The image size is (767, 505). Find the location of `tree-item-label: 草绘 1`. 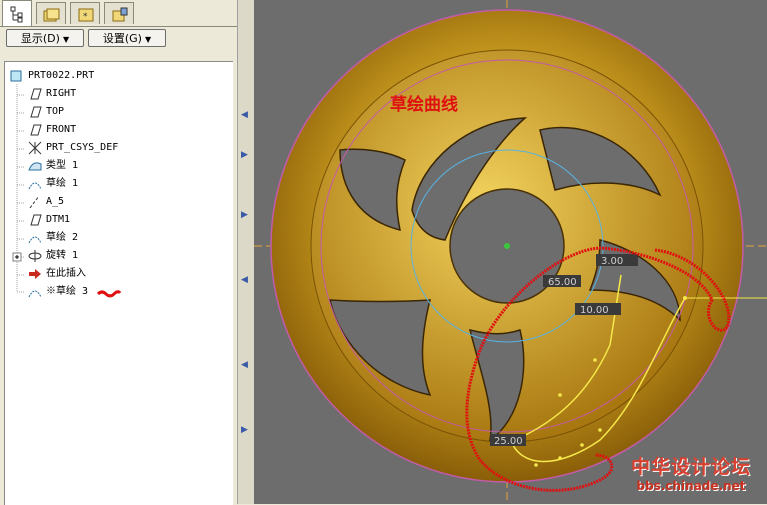

tree-item-label: 草绘 1 is located at coordinates (62, 183).